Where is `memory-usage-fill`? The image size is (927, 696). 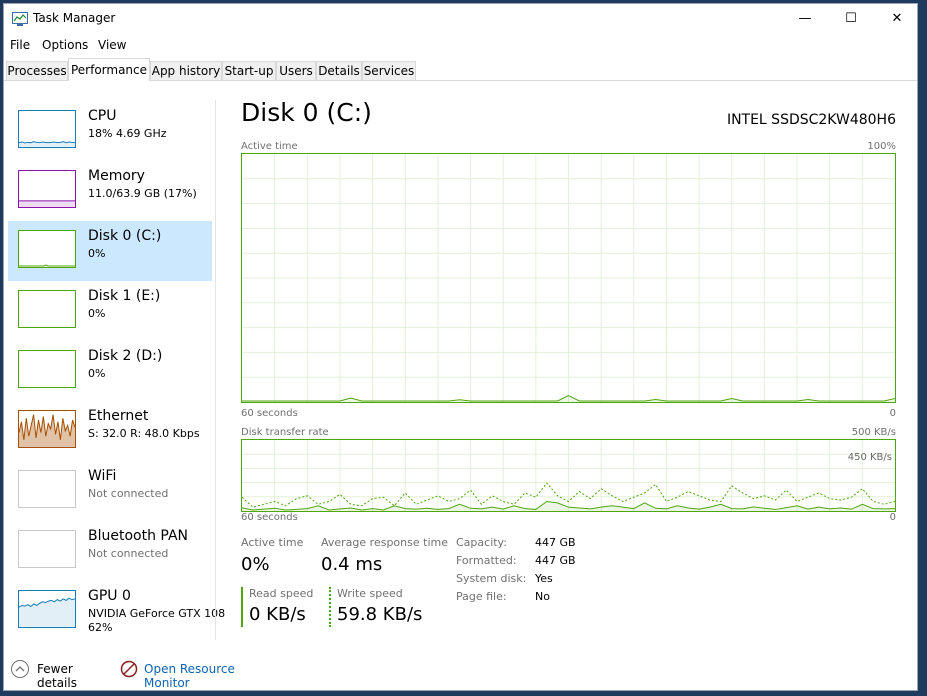 memory-usage-fill is located at coordinates (47, 203).